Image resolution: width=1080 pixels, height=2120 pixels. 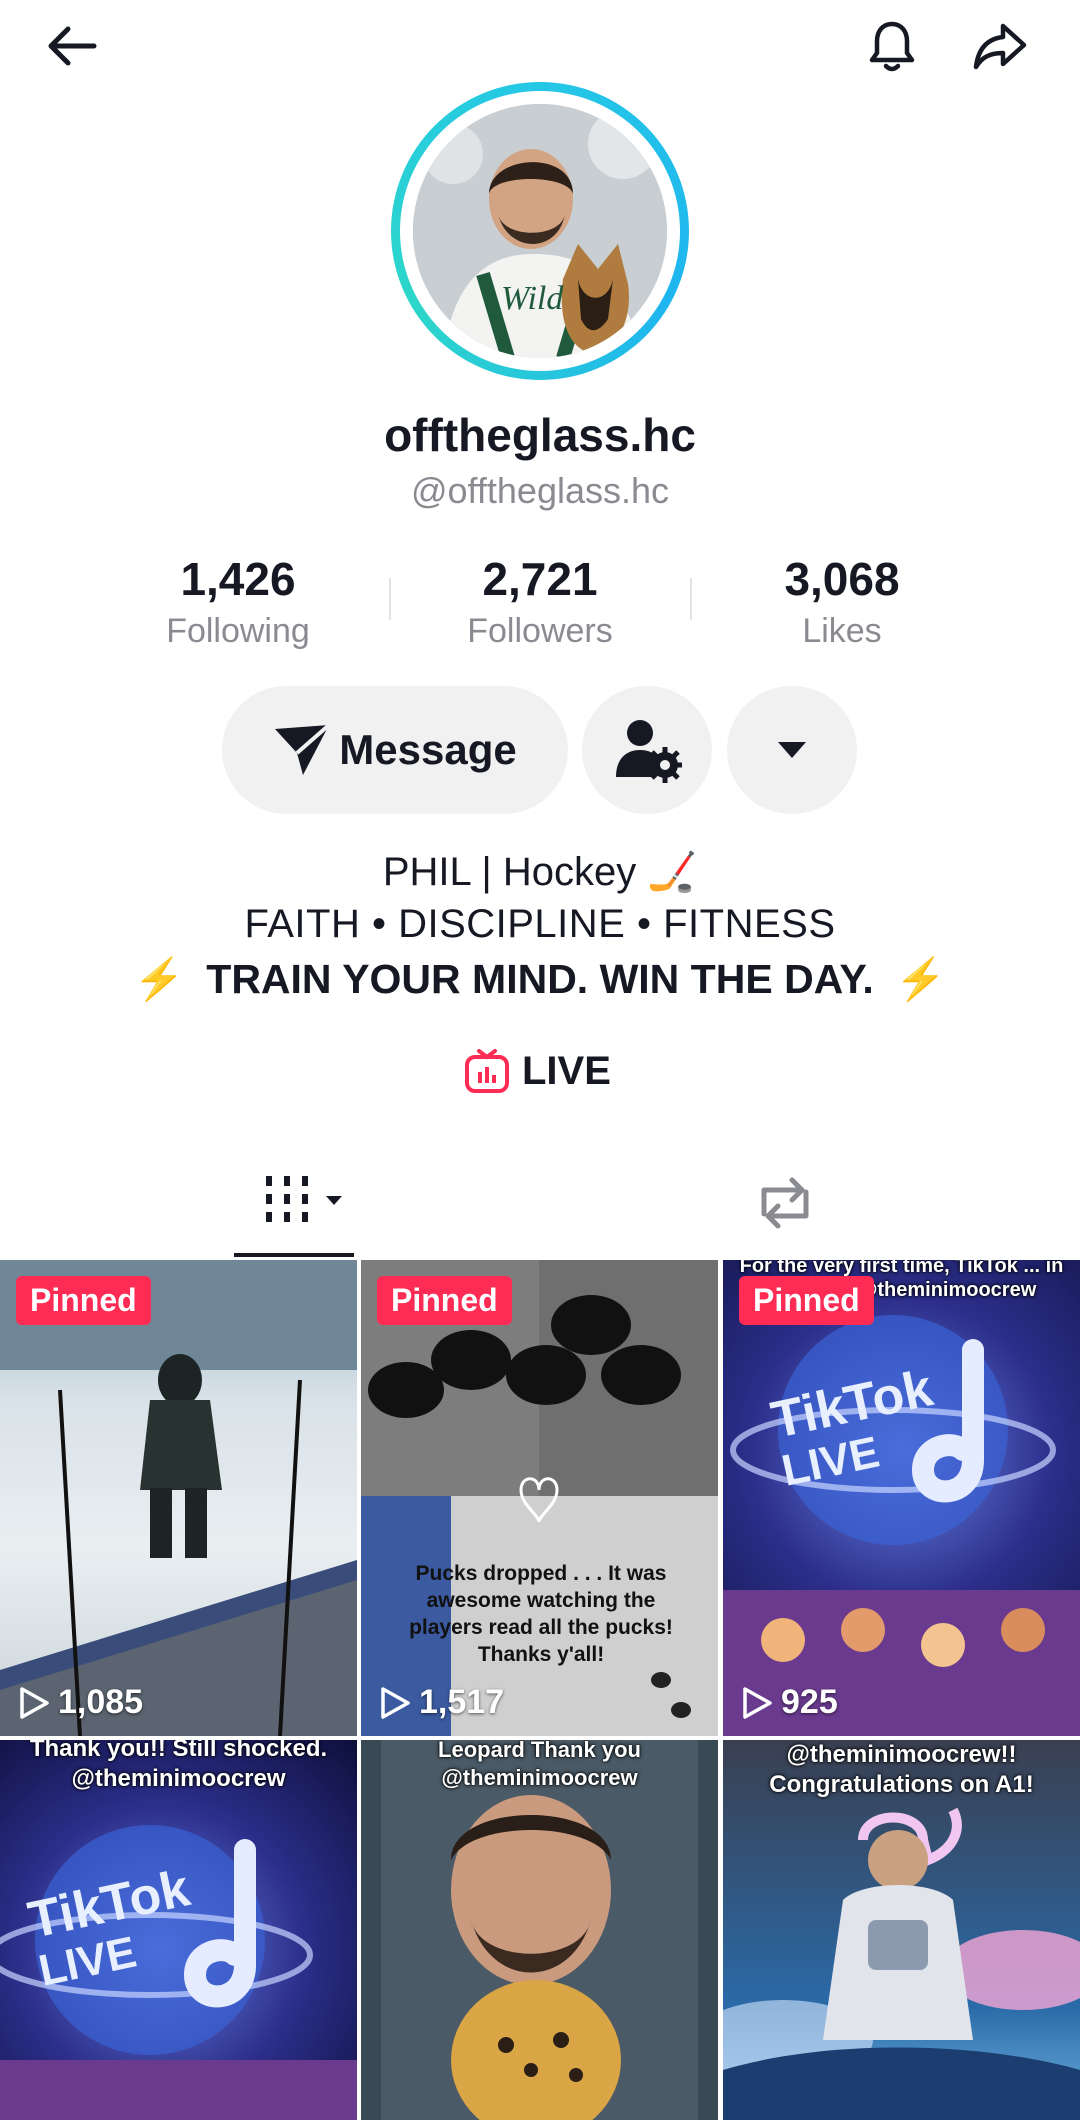 What do you see at coordinates (428, 749) in the screenshot?
I see `message-label: Message` at bounding box center [428, 749].